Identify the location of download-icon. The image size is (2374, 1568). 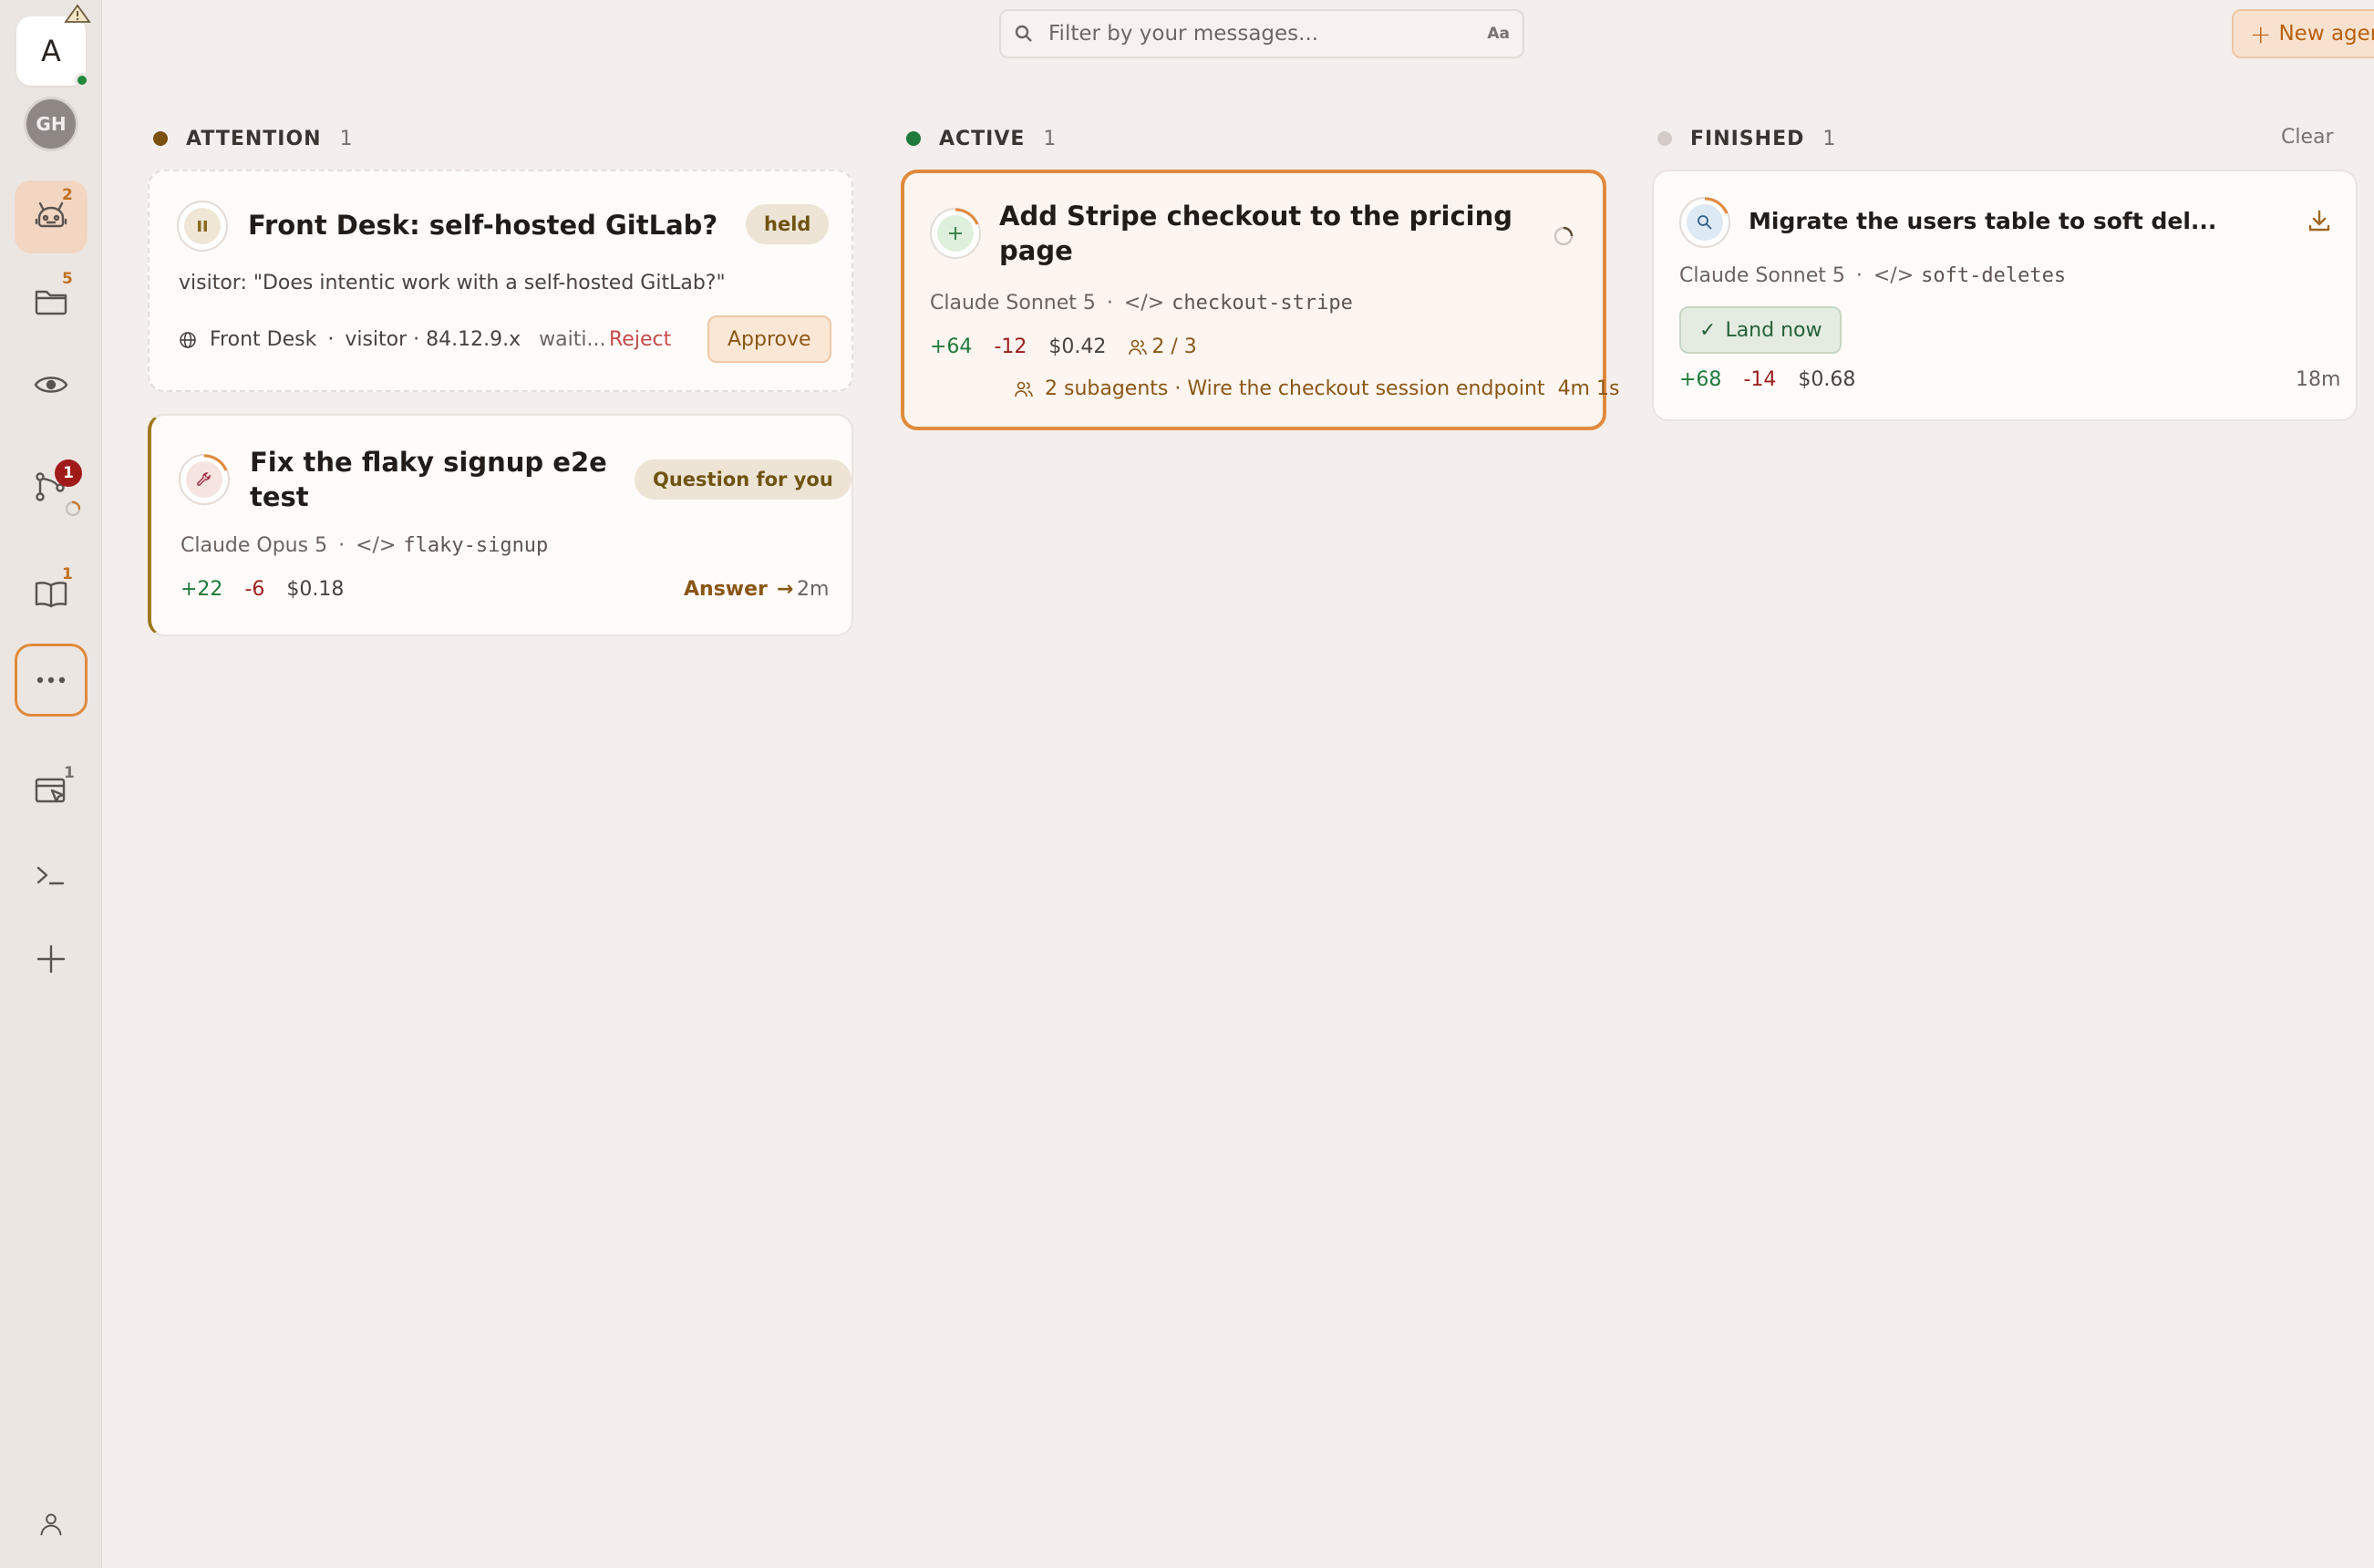
(2319, 220).